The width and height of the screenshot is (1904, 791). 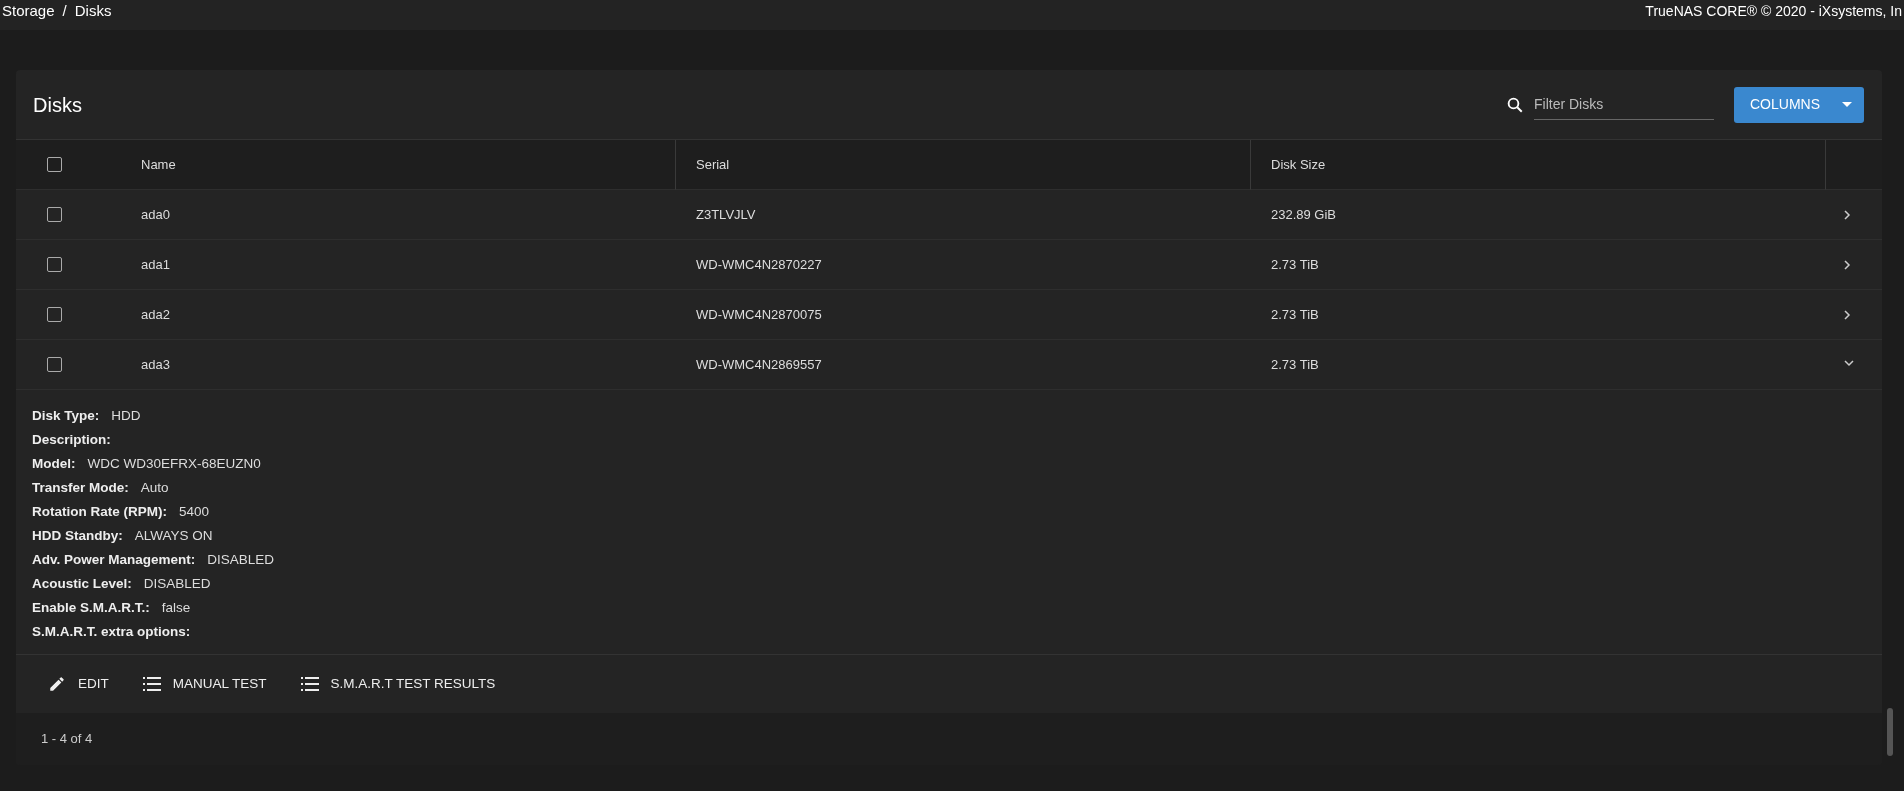 What do you see at coordinates (114, 560) in the screenshot?
I see `detail-label: Adv. Power Management:` at bounding box center [114, 560].